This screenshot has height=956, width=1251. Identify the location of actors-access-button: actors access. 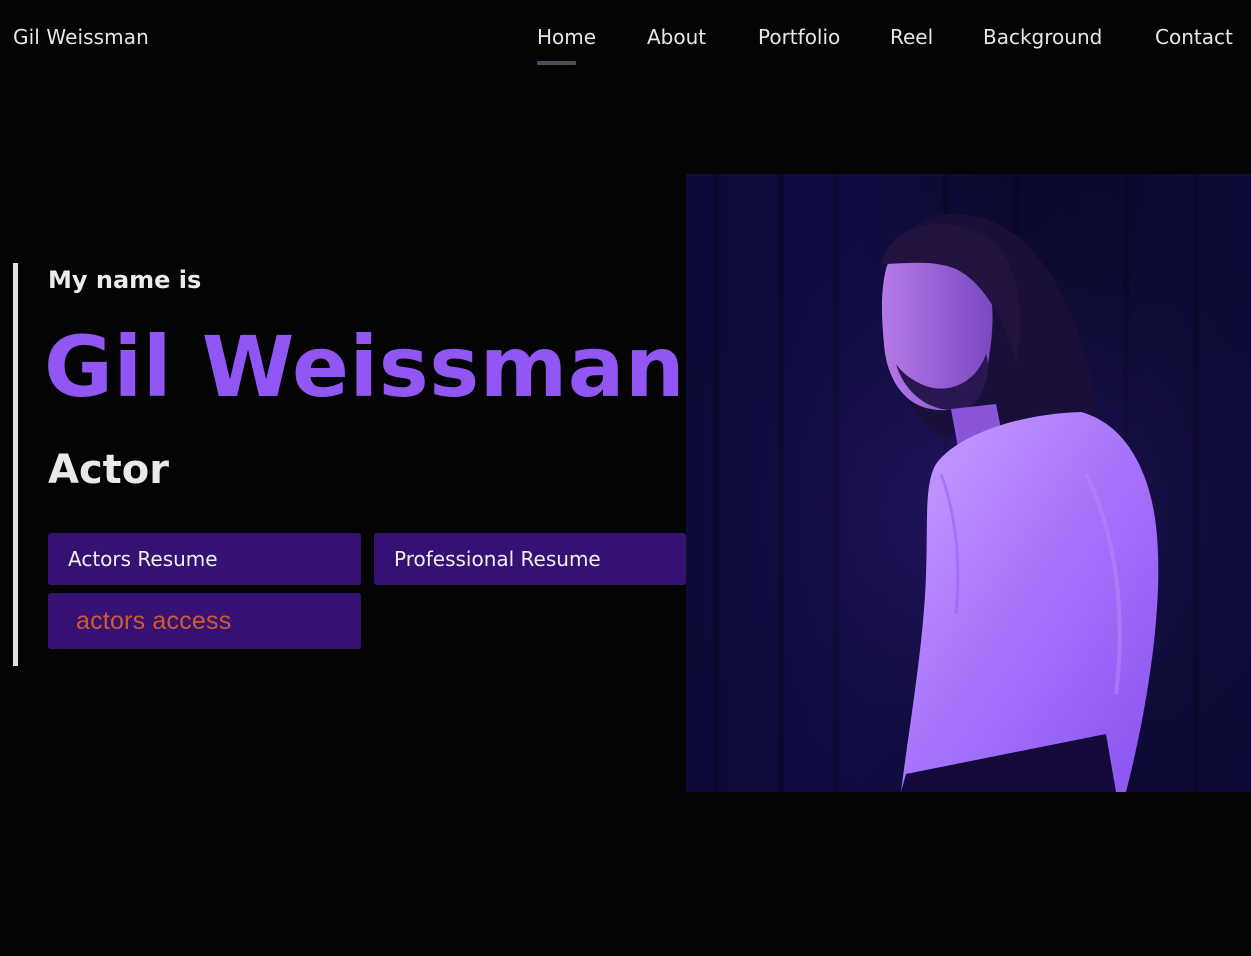
(204, 621).